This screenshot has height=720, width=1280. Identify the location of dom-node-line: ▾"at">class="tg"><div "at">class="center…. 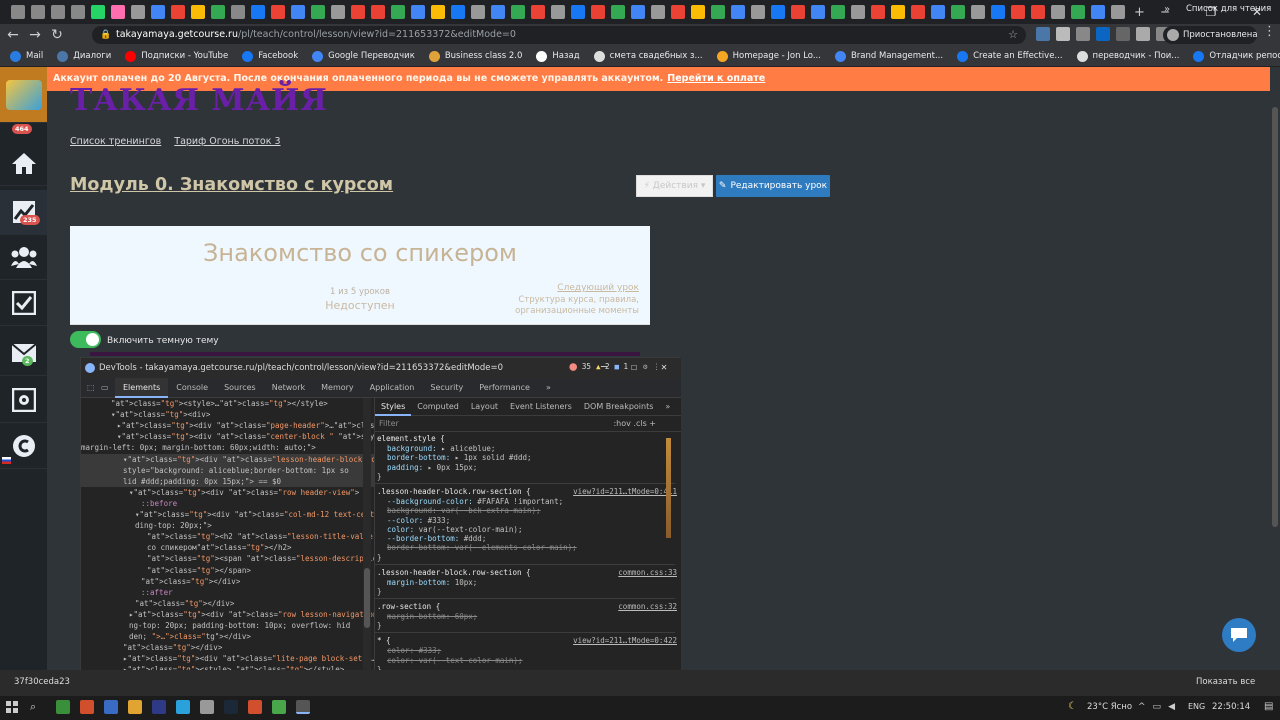
(227, 436).